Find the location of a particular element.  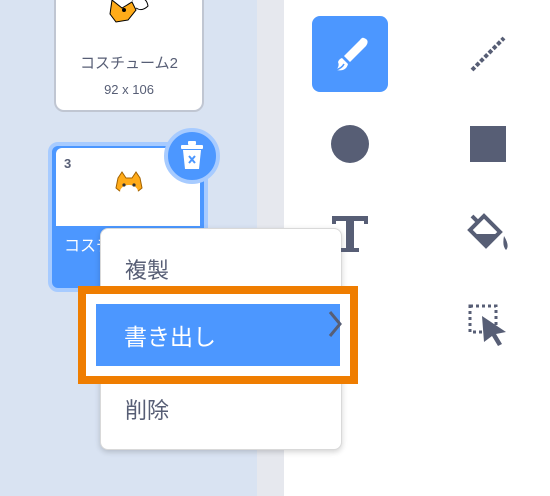

menu-item-label: 複製 is located at coordinates (147, 270).